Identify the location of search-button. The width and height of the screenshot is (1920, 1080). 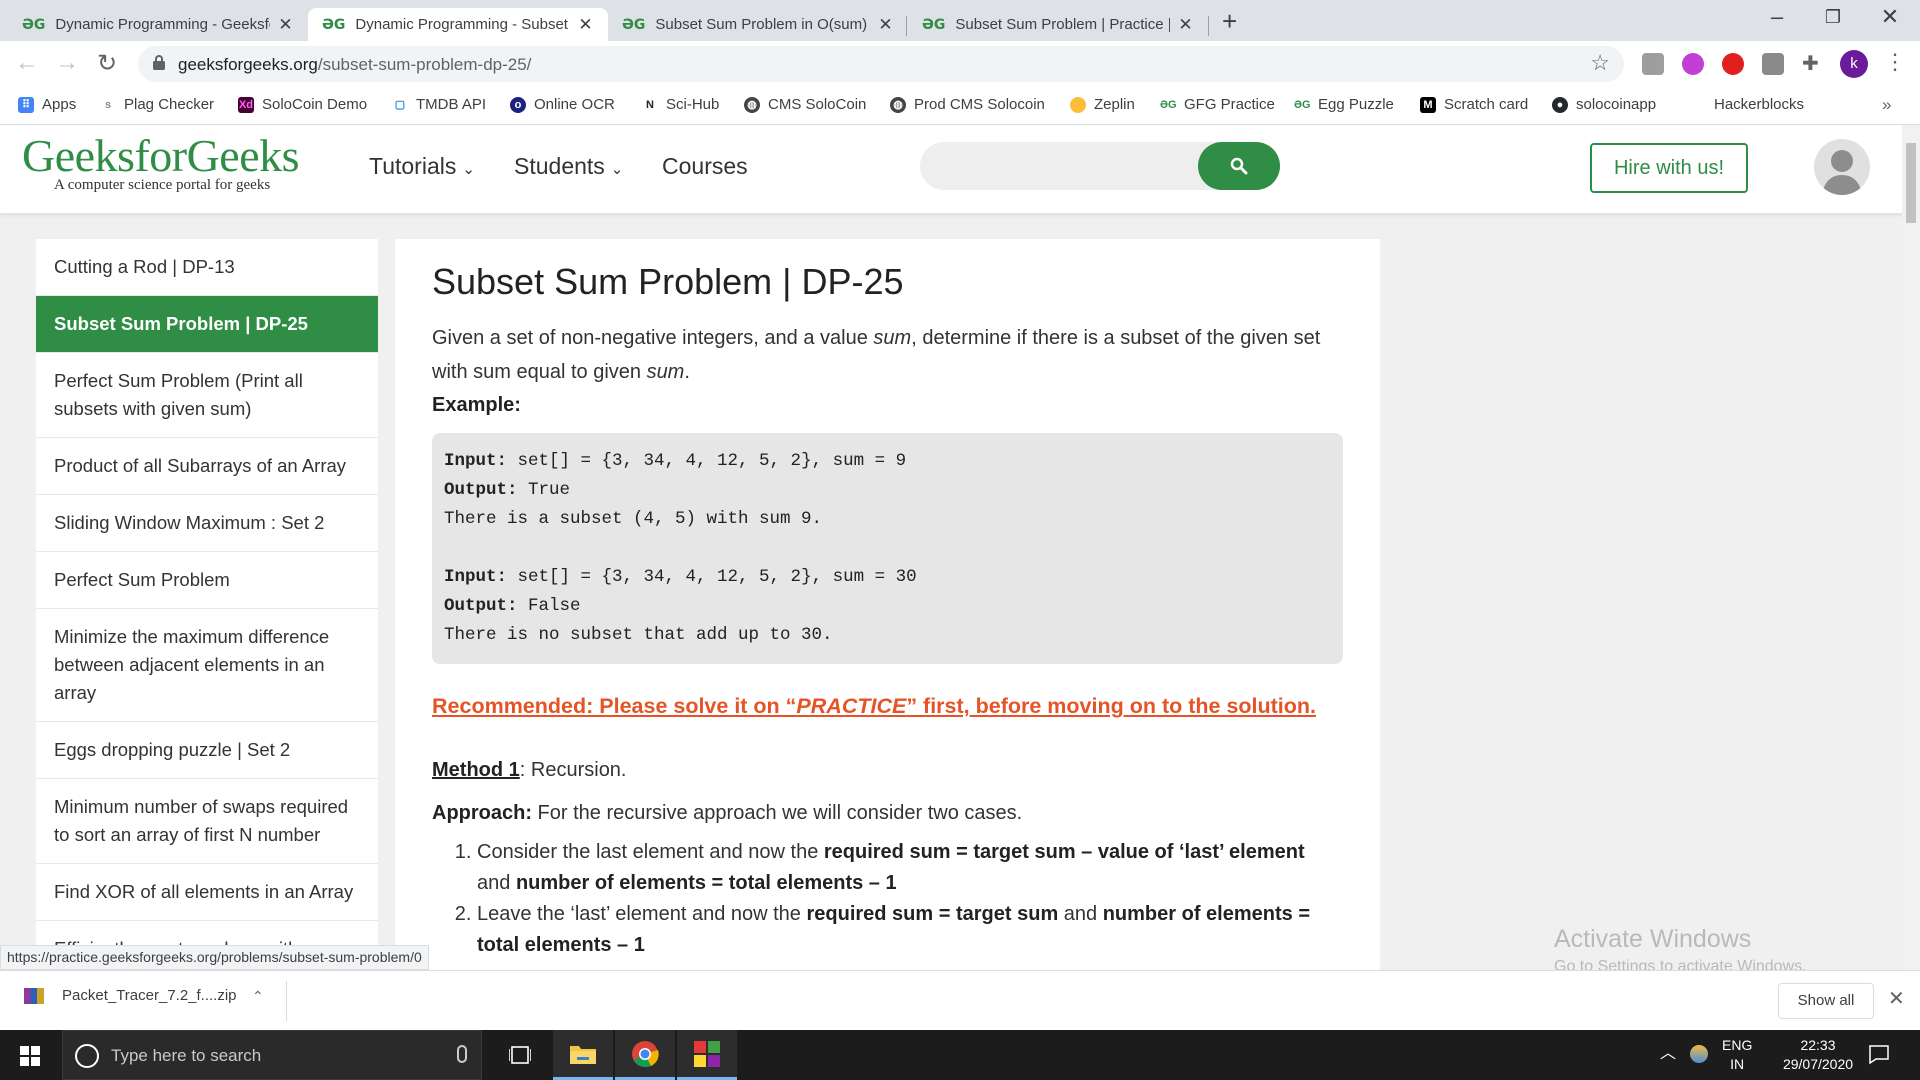
(1239, 166).